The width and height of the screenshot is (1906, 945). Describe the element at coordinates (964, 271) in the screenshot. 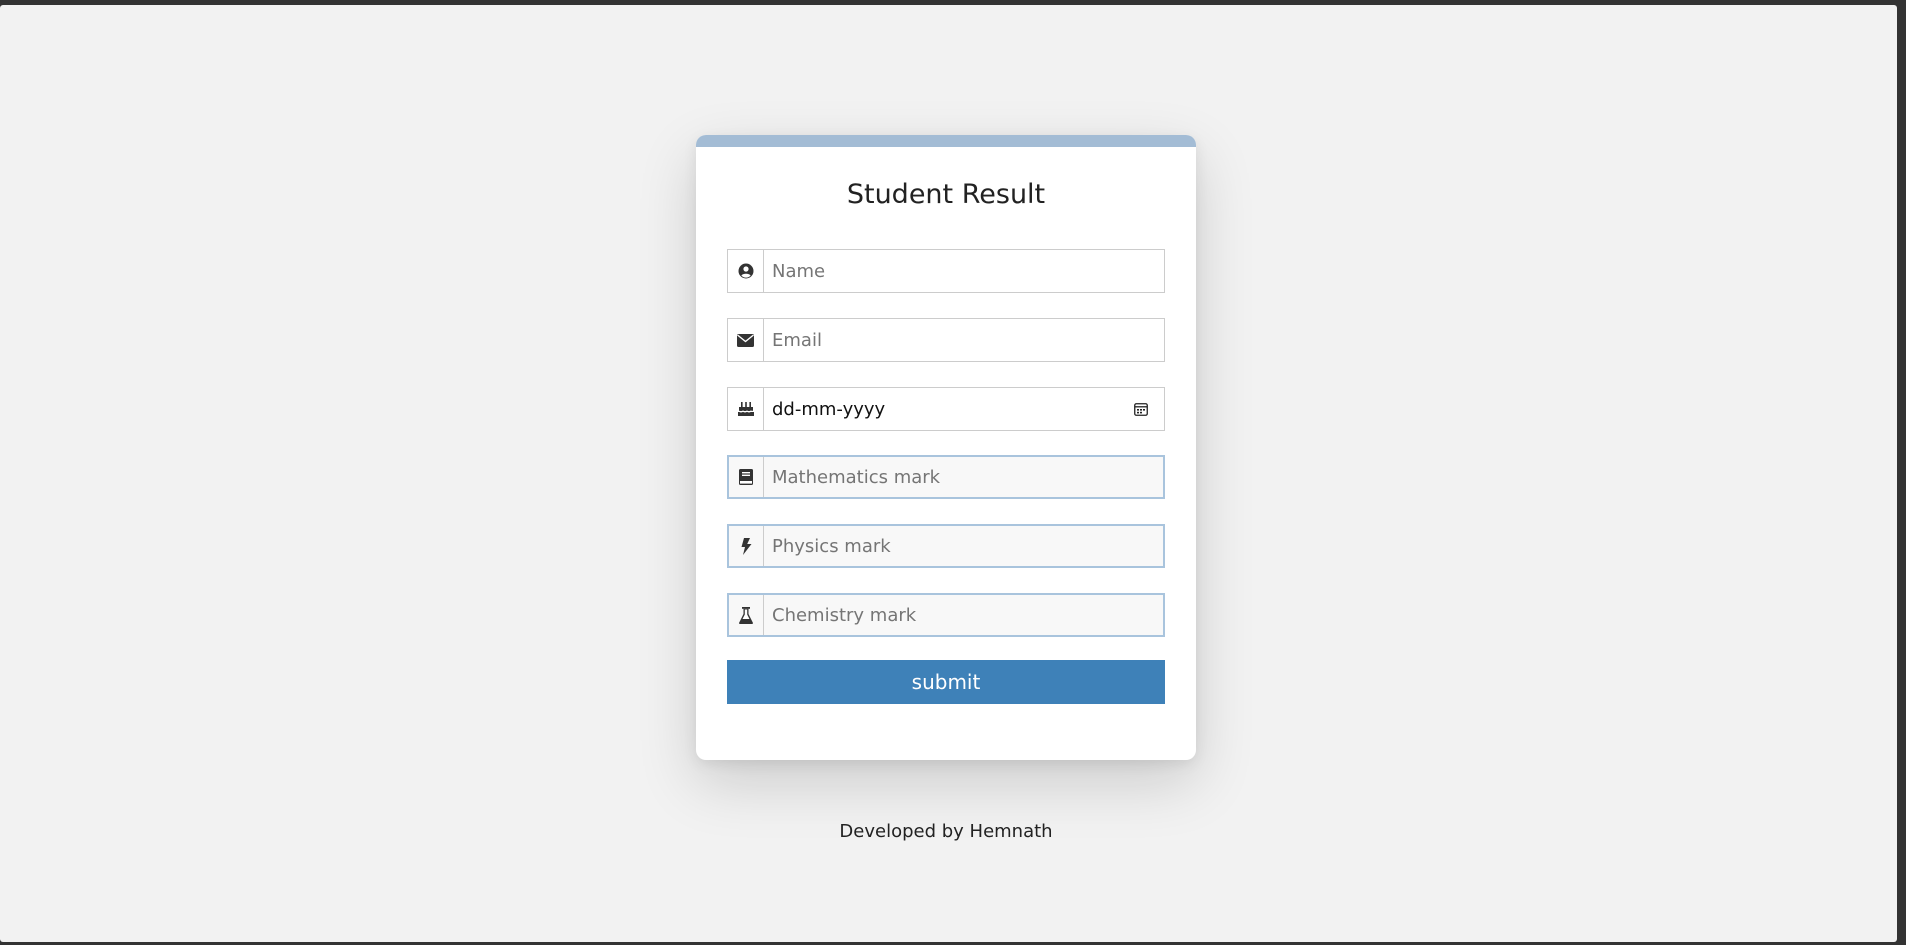

I see `name-input` at that location.